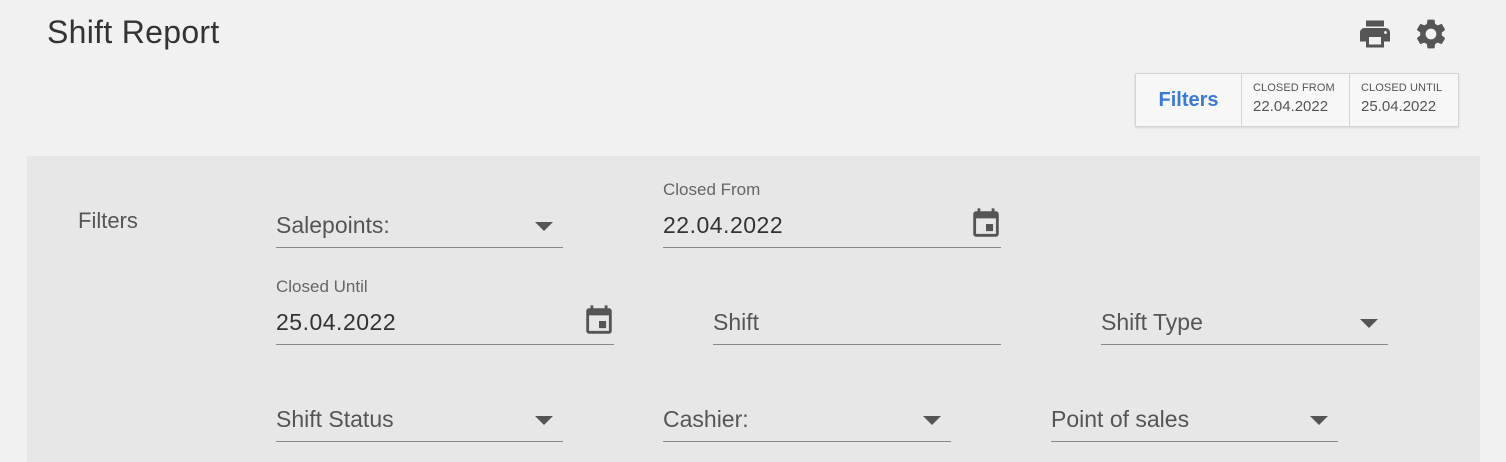 This screenshot has height=462, width=1506. Describe the element at coordinates (1402, 88) in the screenshot. I see `chip-label: CLOSED UNTIL` at that location.